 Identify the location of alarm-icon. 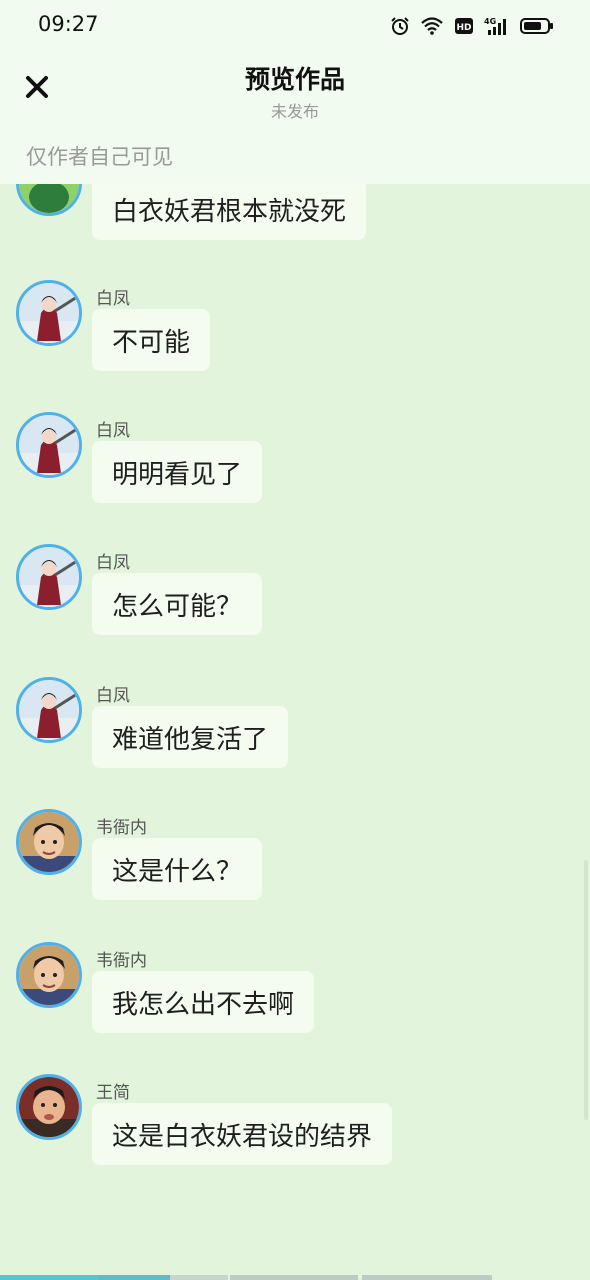
(400, 26).